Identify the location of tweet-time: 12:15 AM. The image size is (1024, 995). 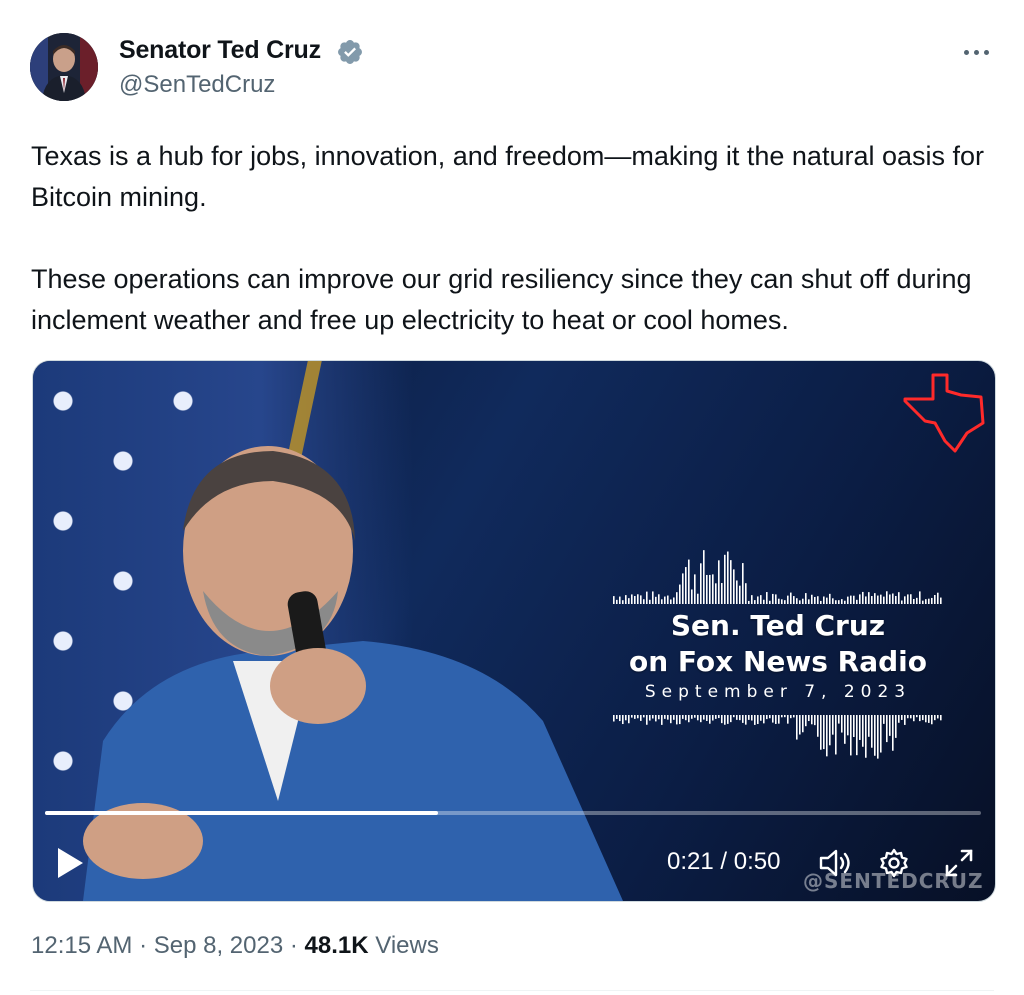
(81, 945).